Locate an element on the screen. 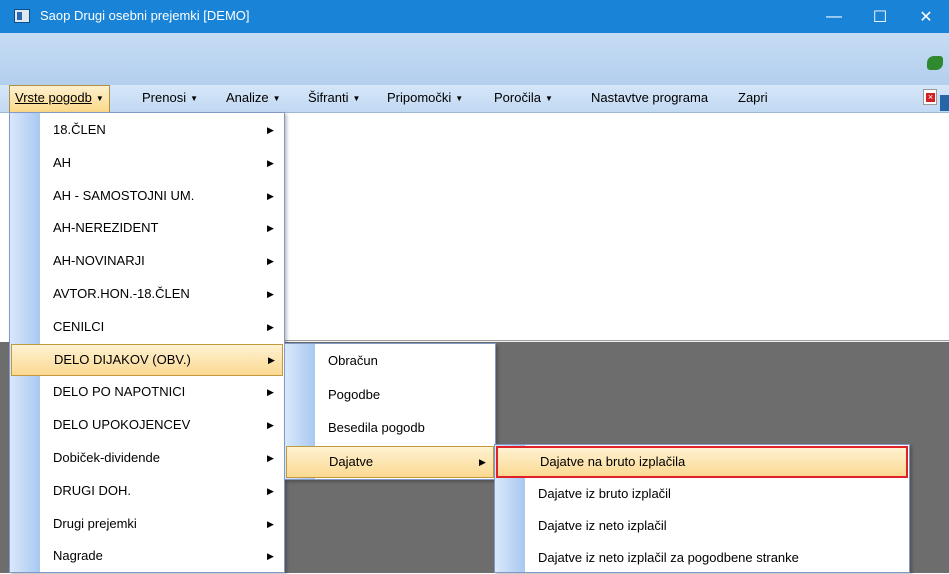 The image size is (949, 574). menu-item: CENILCI ▶ is located at coordinates (147, 327).